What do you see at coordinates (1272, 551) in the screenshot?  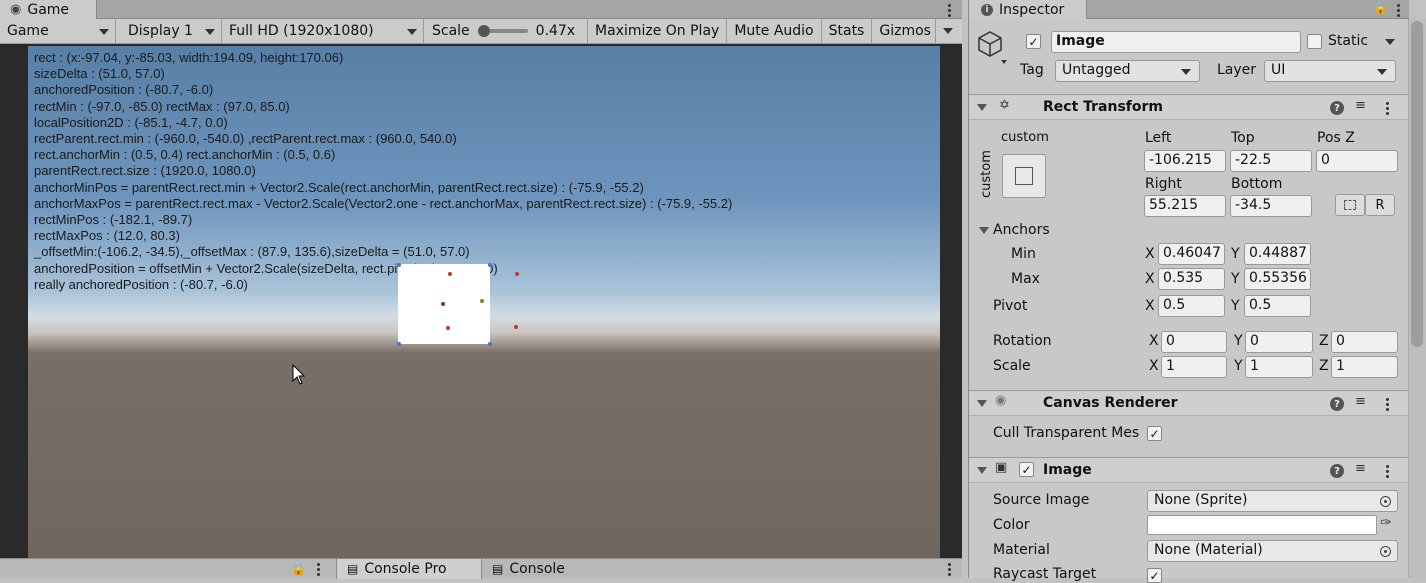 I see `material-field: None (Material)` at bounding box center [1272, 551].